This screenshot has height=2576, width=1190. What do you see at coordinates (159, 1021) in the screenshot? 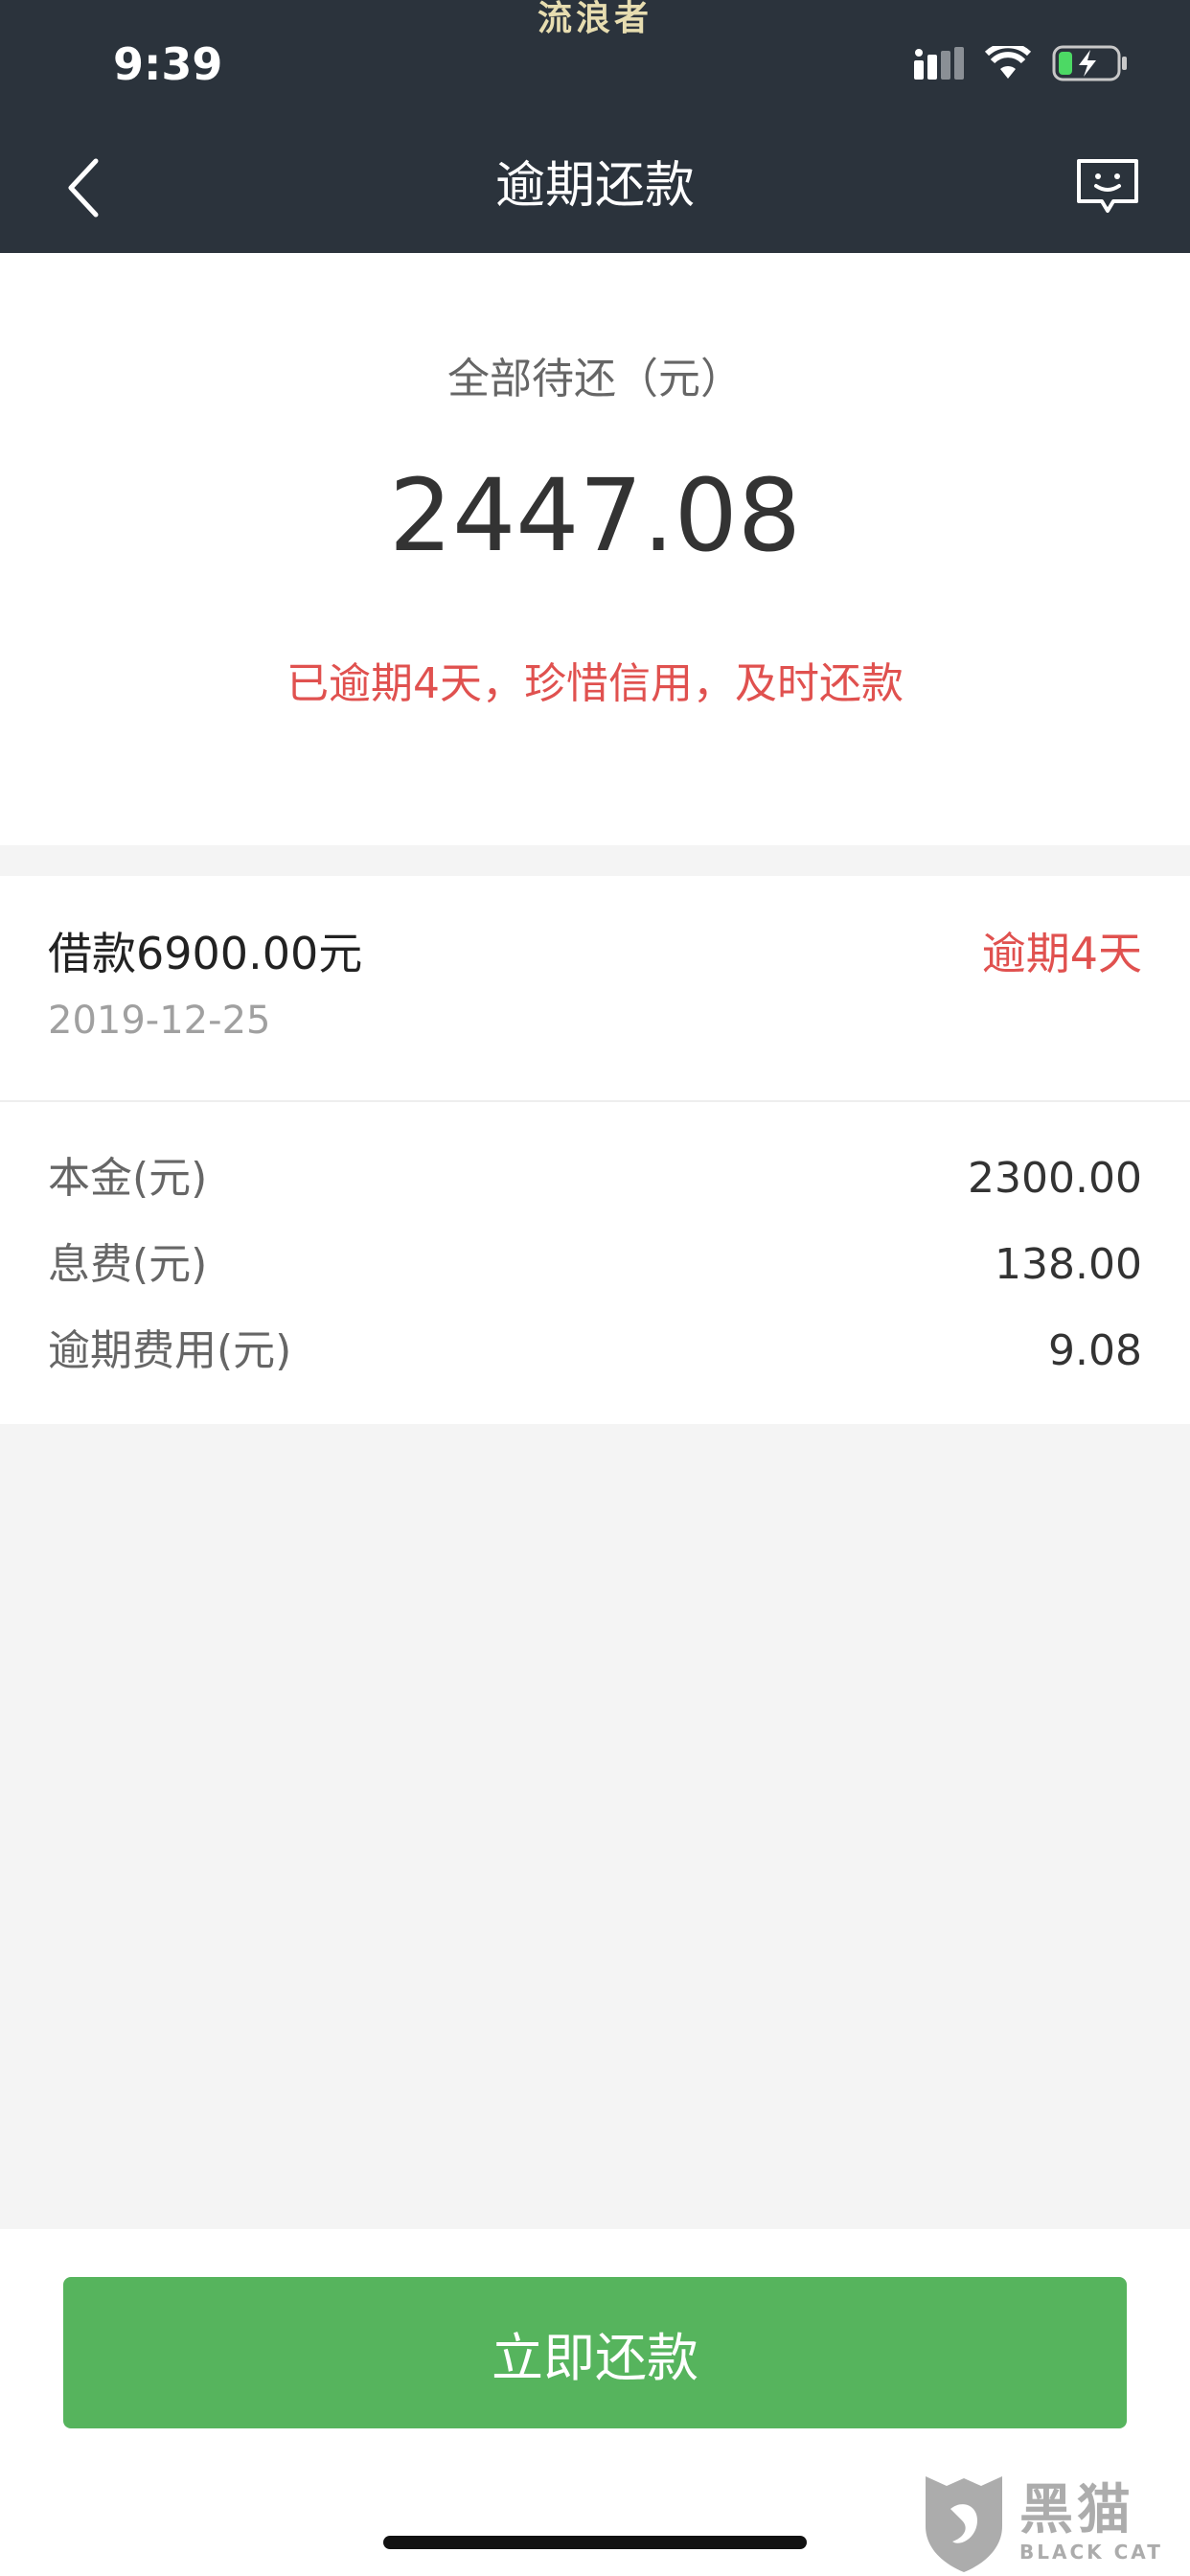
I see `loan-date: 2019-12-25` at bounding box center [159, 1021].